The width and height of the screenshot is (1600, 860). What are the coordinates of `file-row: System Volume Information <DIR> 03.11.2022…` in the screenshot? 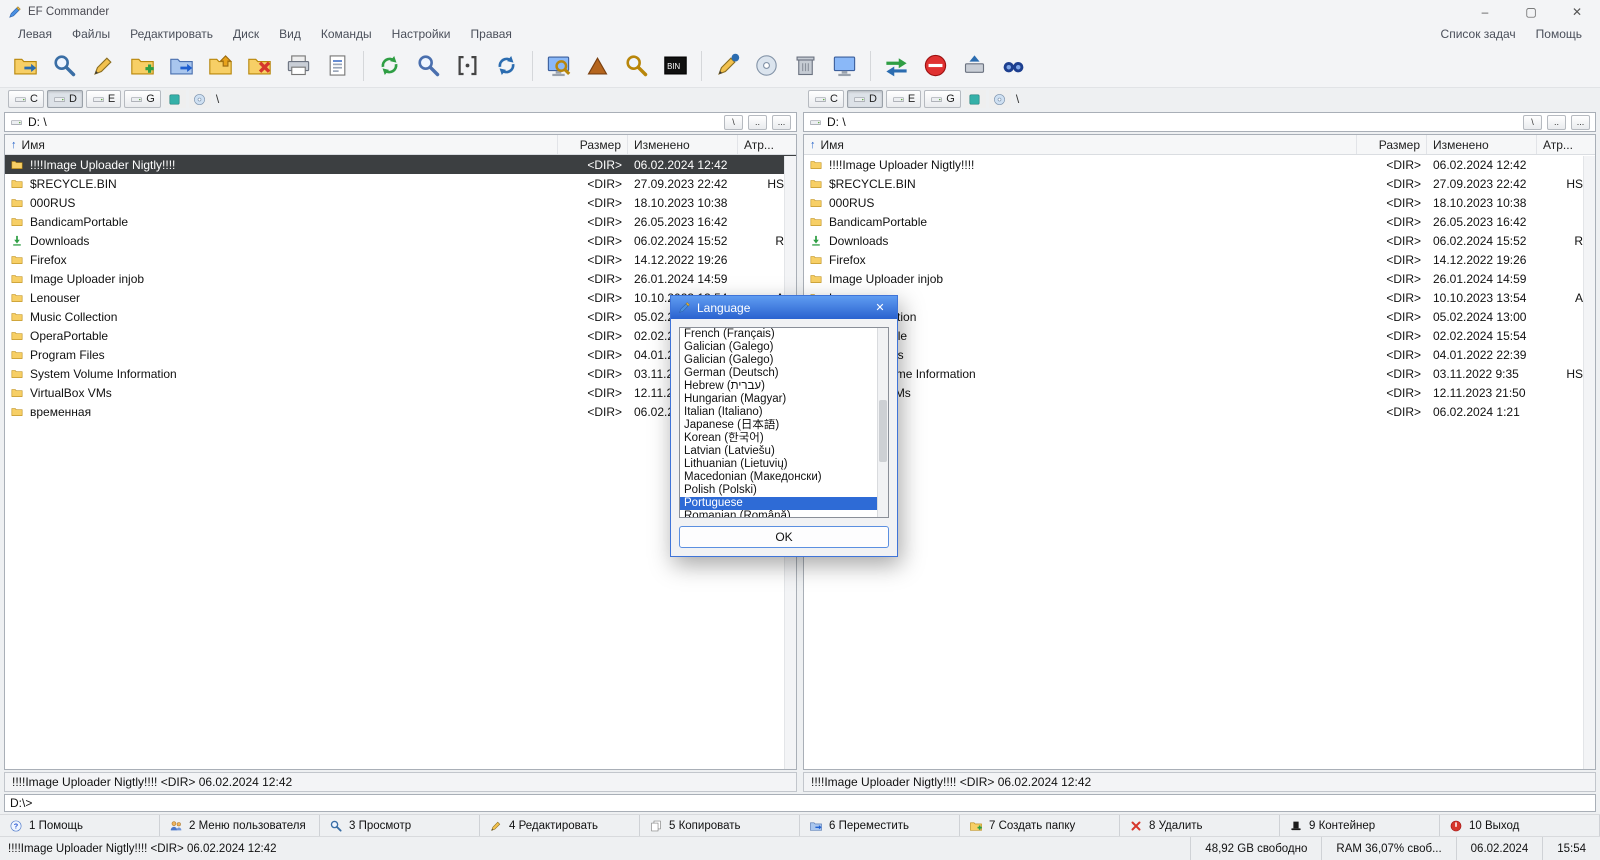 It's located at (1199, 373).